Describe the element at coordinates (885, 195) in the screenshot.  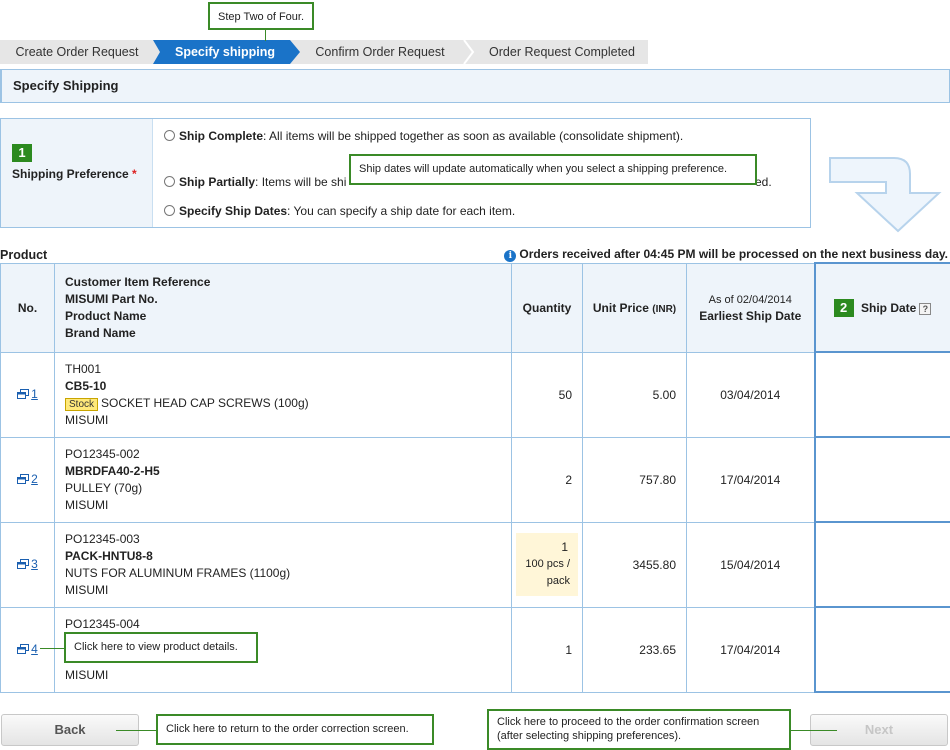
I see `down-arrow-icon` at that location.